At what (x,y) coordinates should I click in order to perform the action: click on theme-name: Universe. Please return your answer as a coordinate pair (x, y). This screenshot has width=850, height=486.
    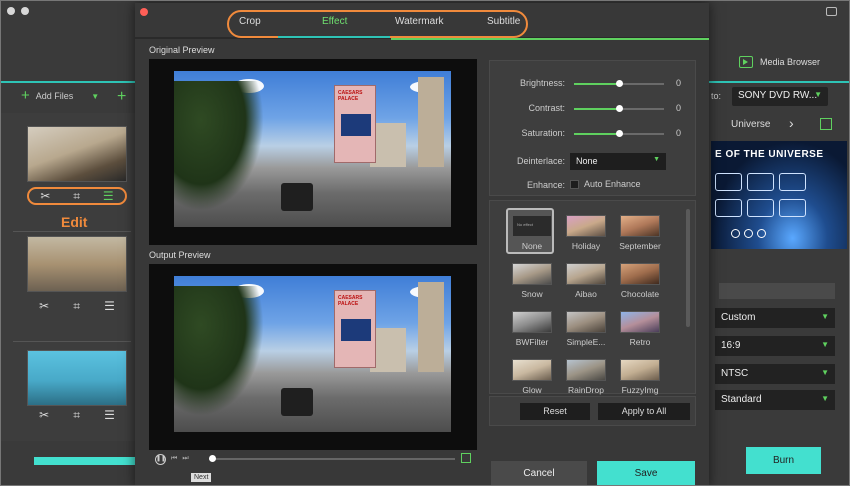
    Looking at the image, I should click on (751, 124).